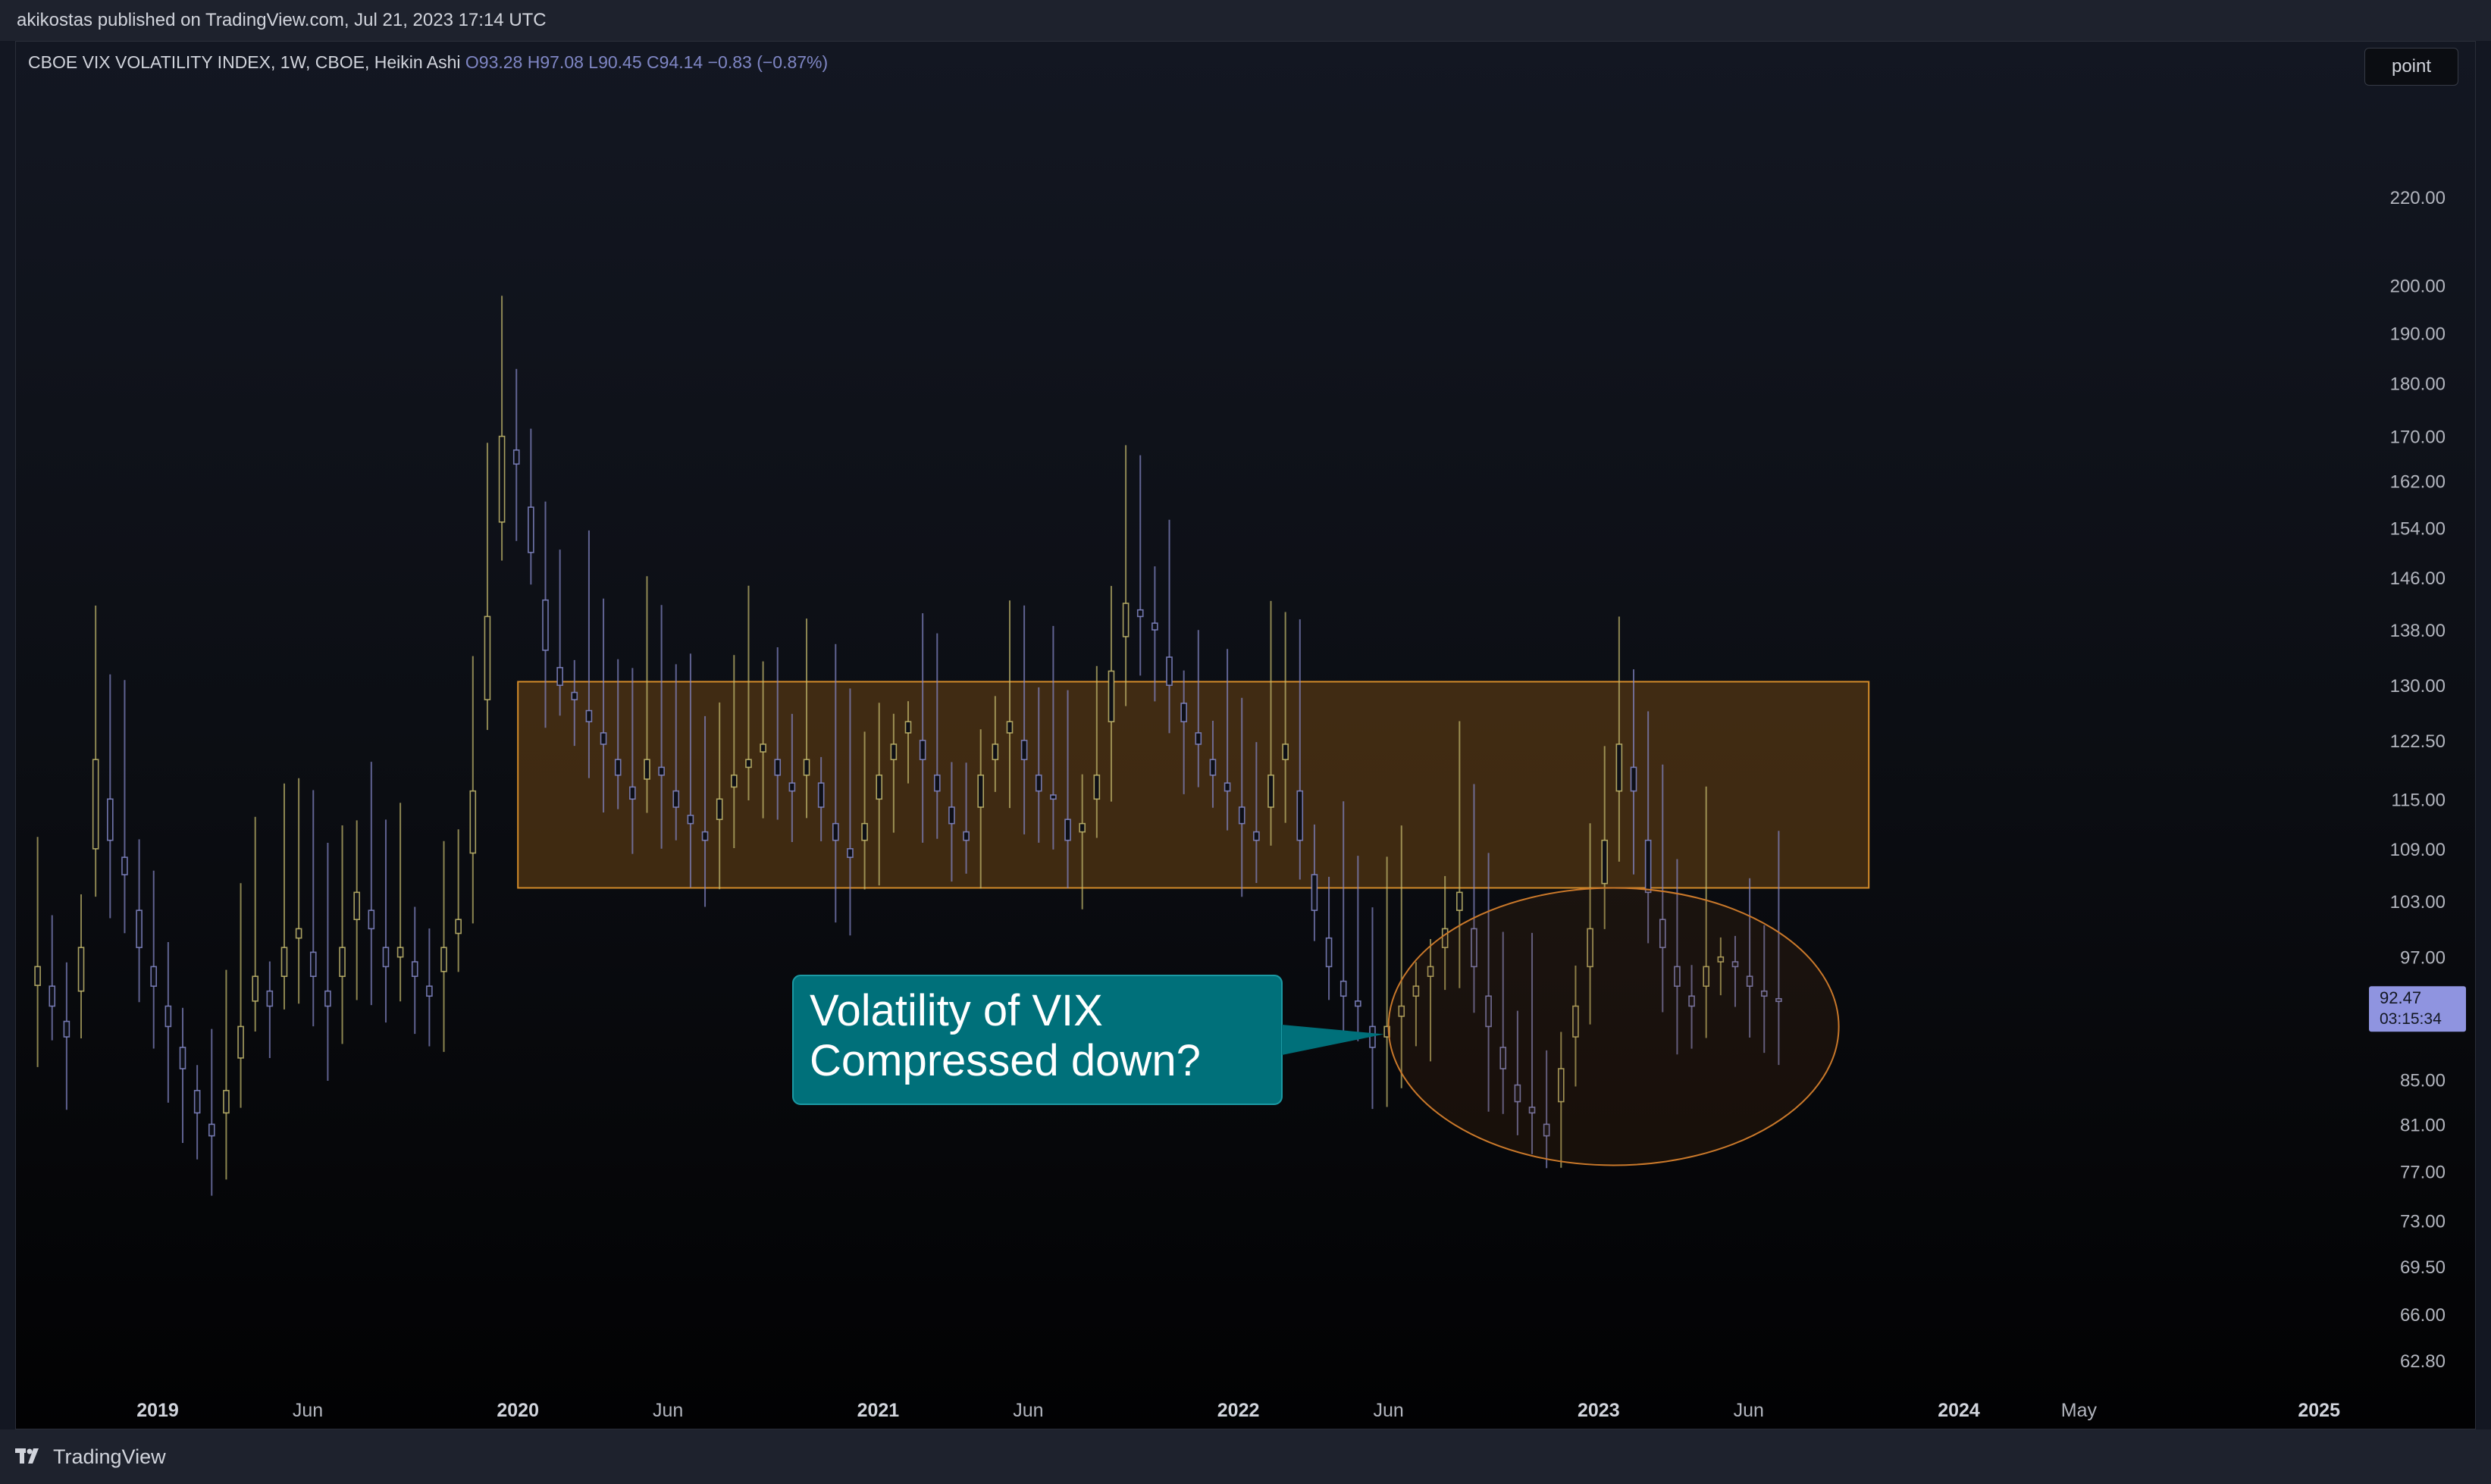  I want to click on high-value: H97.08, so click(555, 62).